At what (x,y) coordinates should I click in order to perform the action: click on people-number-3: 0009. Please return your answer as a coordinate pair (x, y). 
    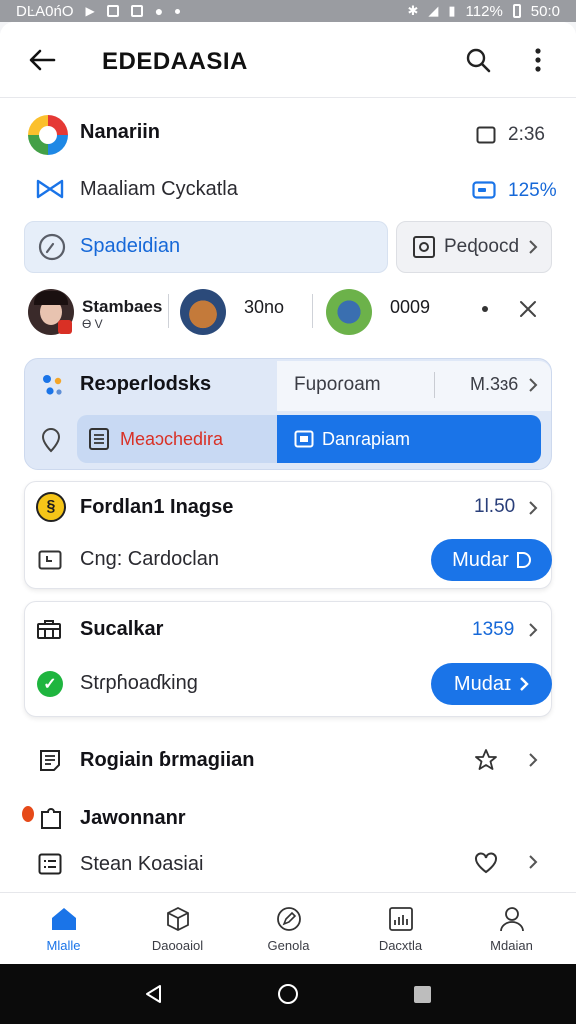
    Looking at the image, I should click on (410, 307).